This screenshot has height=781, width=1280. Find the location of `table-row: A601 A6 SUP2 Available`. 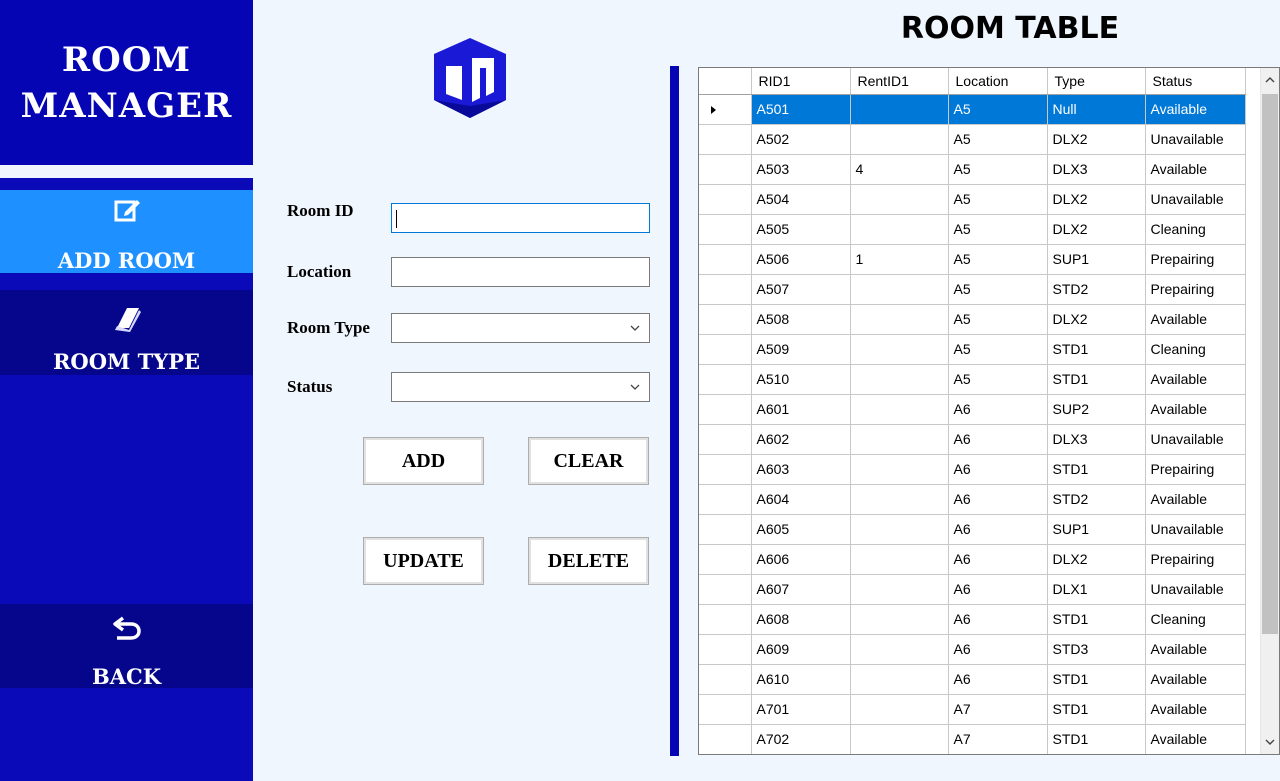

table-row: A601 A6 SUP2 Available is located at coordinates (972, 409).